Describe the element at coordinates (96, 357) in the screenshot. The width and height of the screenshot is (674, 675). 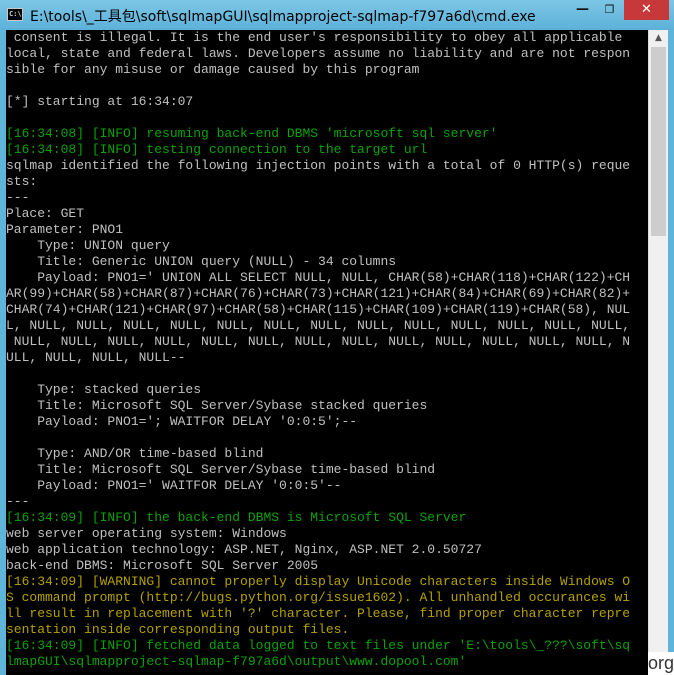
I see `console-line: ULL, NULL, NULL, NULL--` at that location.